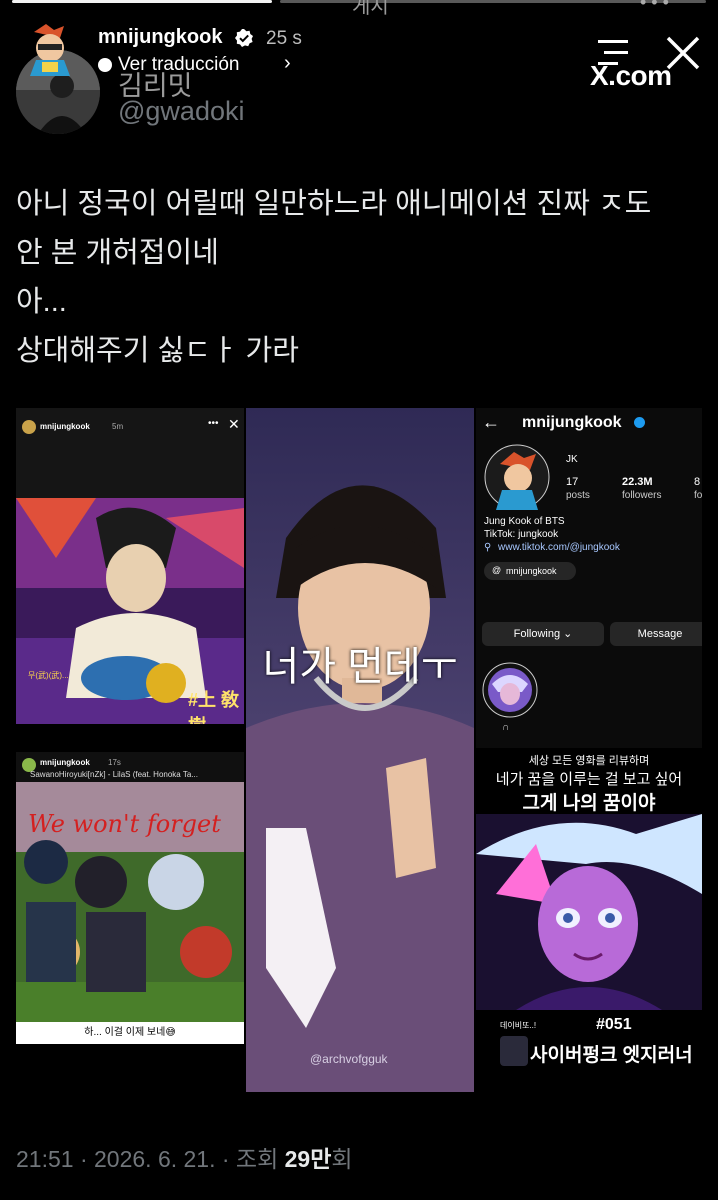 The height and width of the screenshot is (1200, 718). What do you see at coordinates (654, 6) in the screenshot?
I see `more-icon: • • •` at bounding box center [654, 6].